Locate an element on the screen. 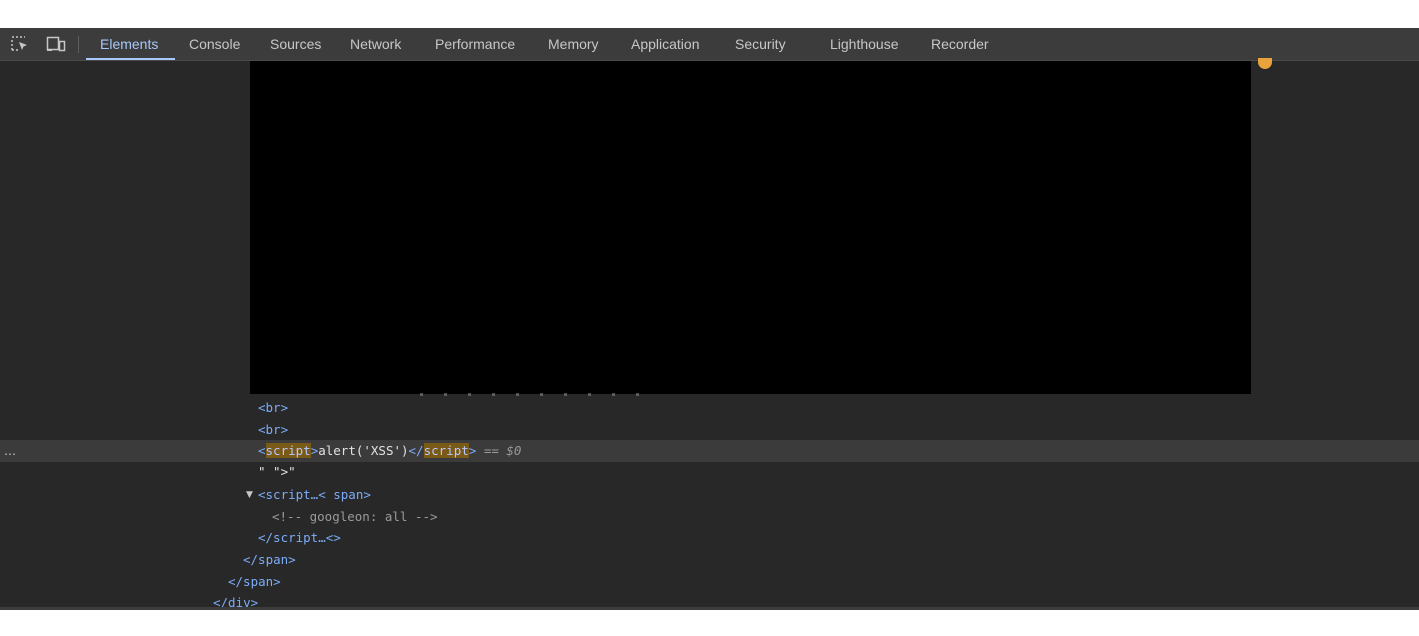  dom-text-node: " ">" is located at coordinates (709, 472).